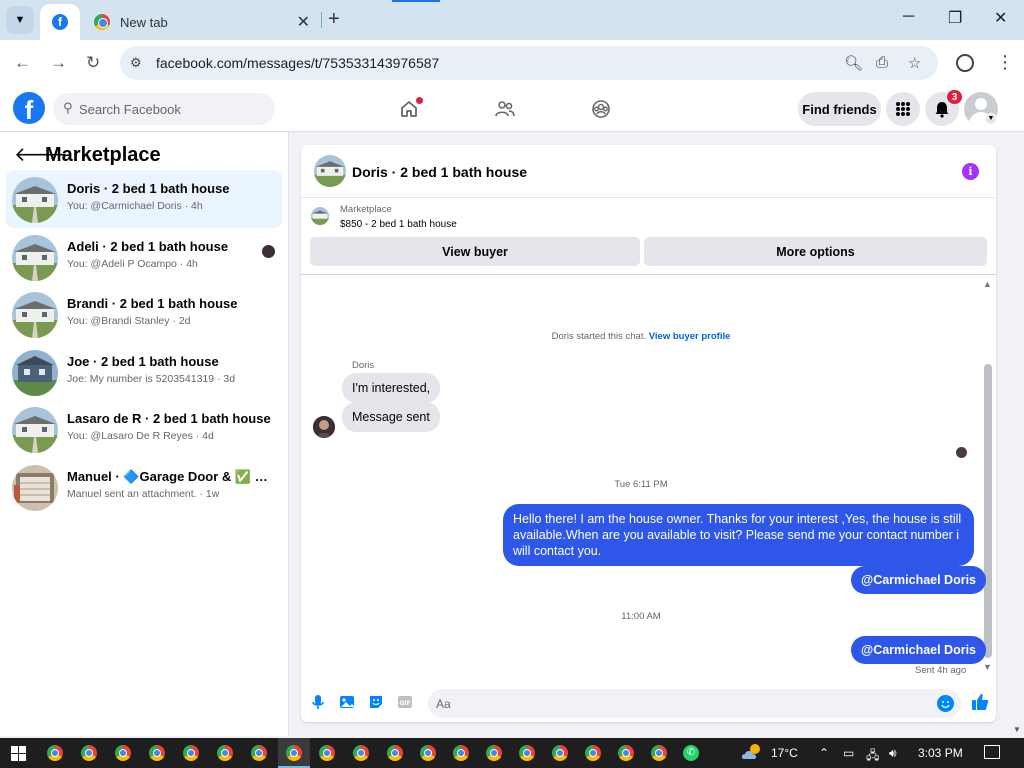  What do you see at coordinates (690, 336) in the screenshot?
I see `view-buyer-profile-link: View buyer profile` at bounding box center [690, 336].